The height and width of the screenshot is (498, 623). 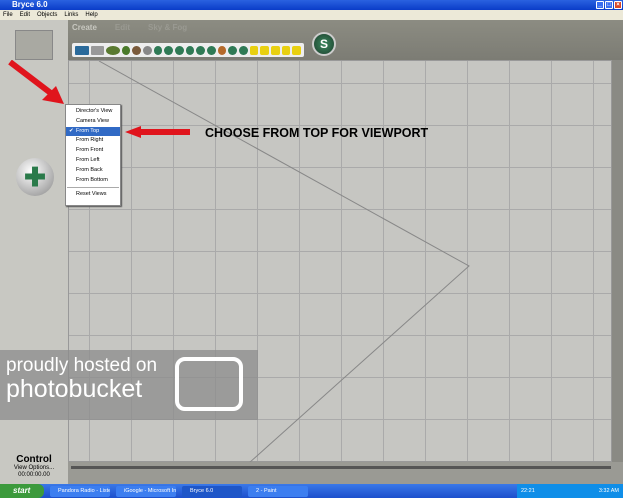 I want to click on control-title: Control, so click(x=34, y=459).